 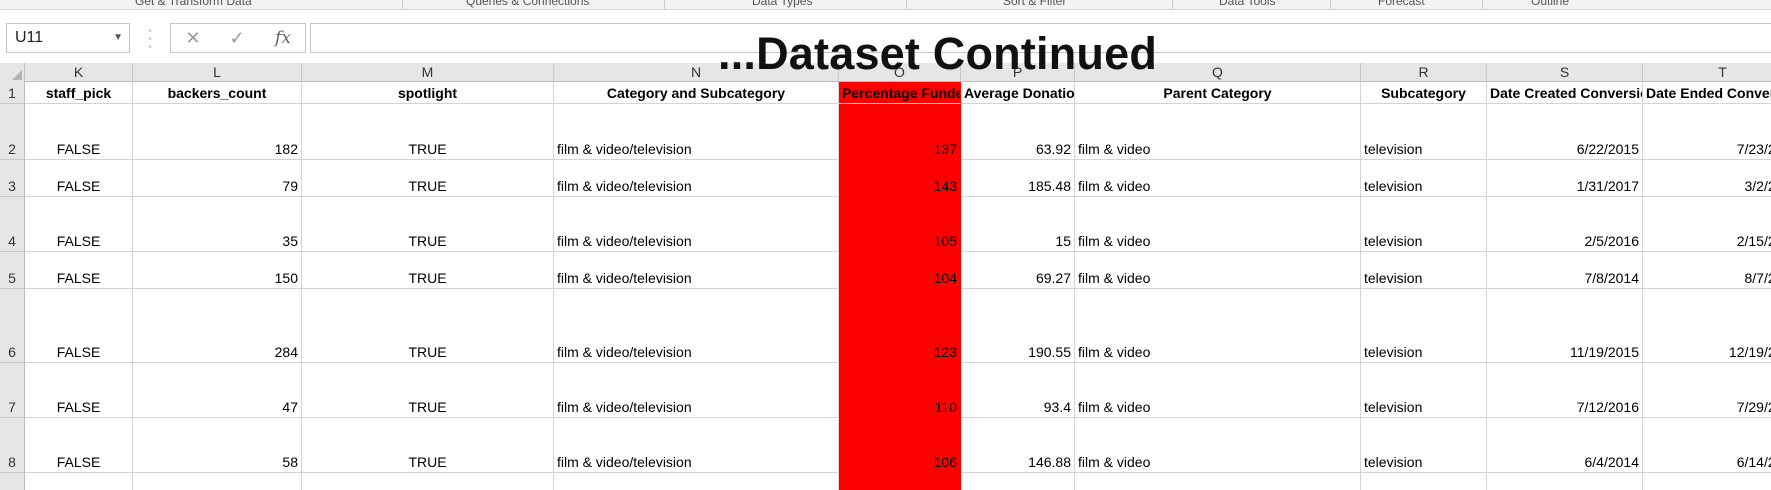 I want to click on cancel-icon: ✕, so click(x=193, y=38).